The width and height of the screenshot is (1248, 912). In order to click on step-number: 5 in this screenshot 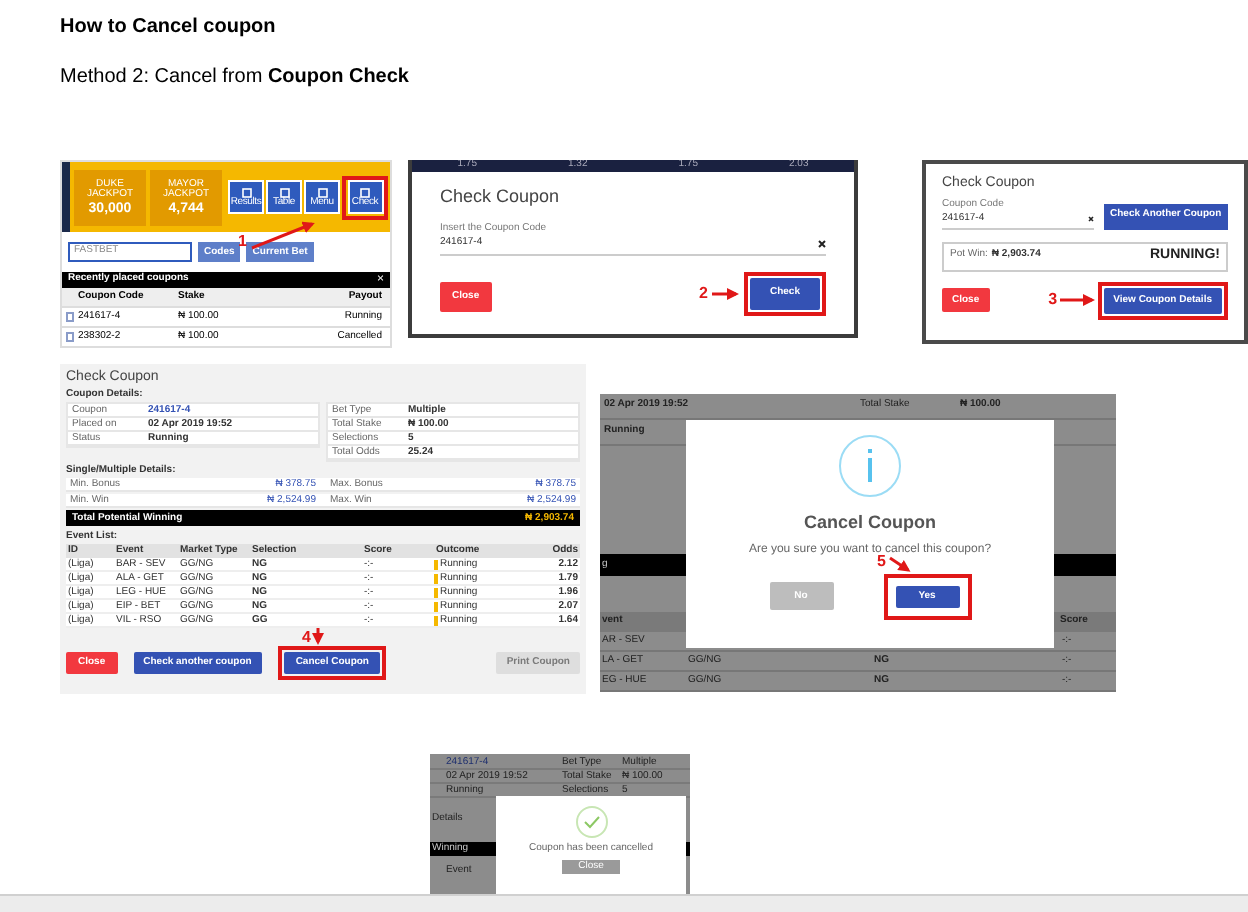, I will do `click(881, 561)`.